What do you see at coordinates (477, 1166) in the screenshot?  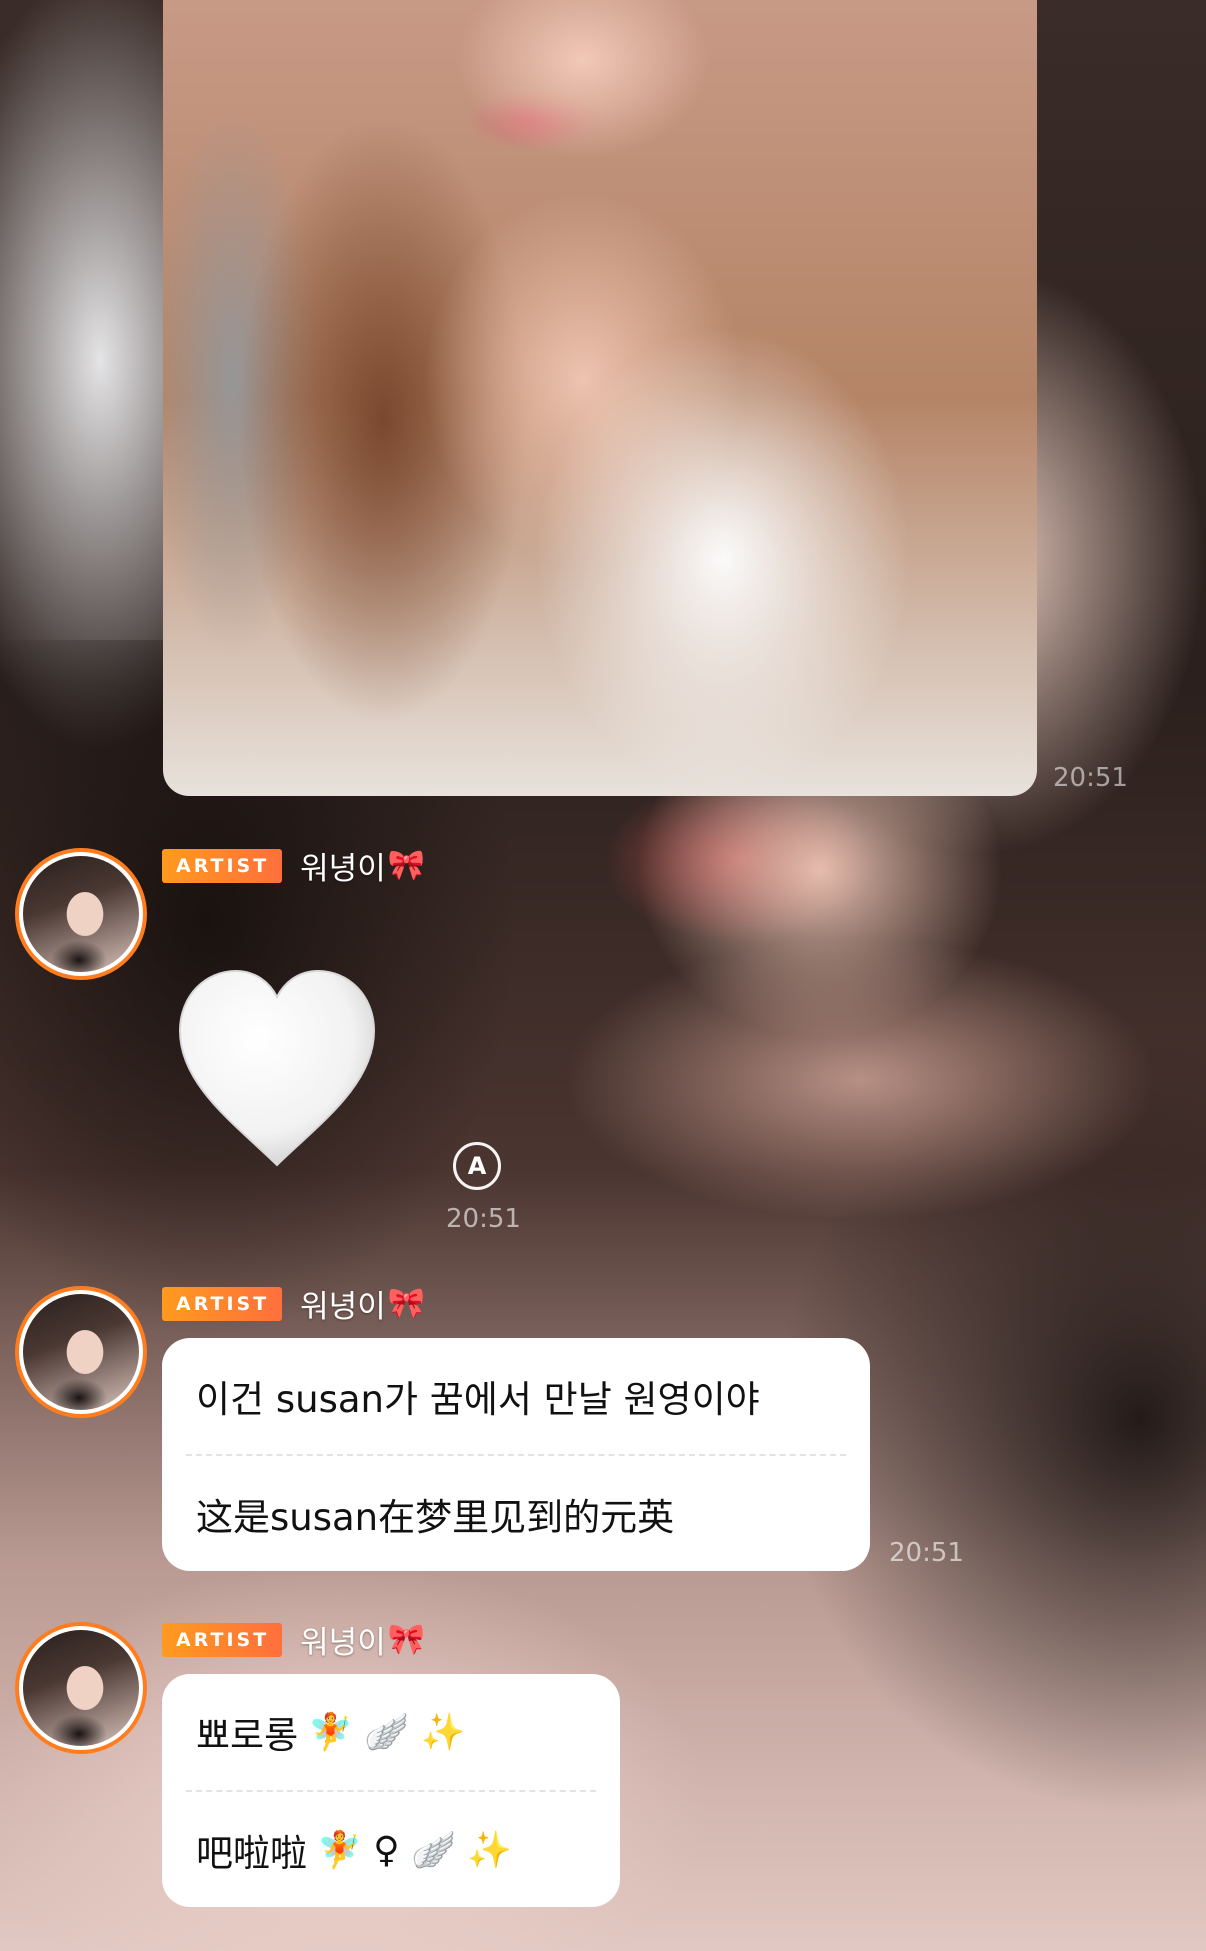 I see `auto-translate-icon: A` at bounding box center [477, 1166].